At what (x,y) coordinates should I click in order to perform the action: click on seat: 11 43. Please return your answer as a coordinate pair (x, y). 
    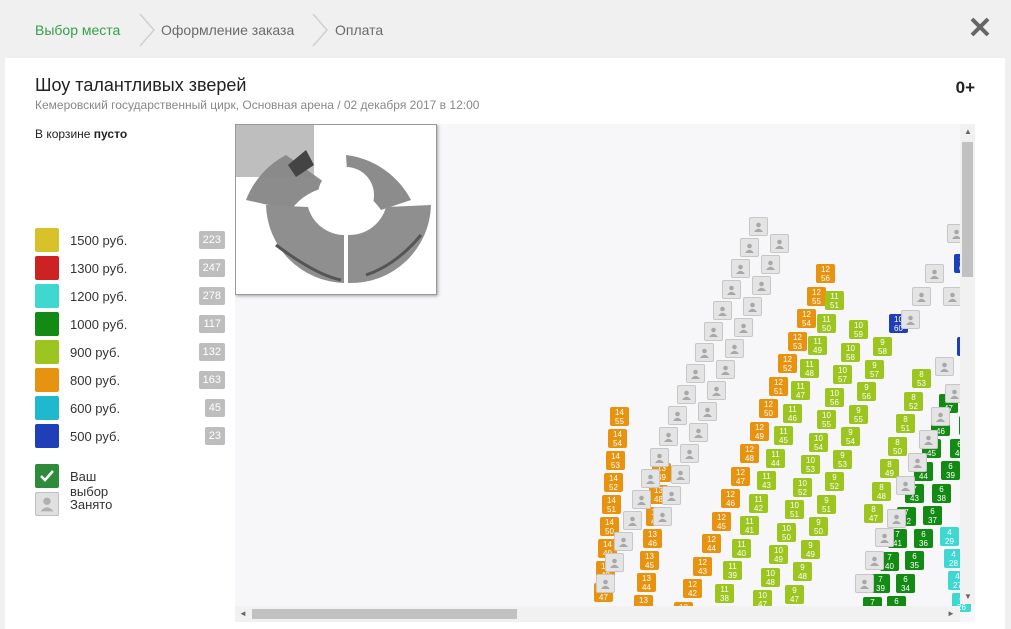
    Looking at the image, I should click on (766, 480).